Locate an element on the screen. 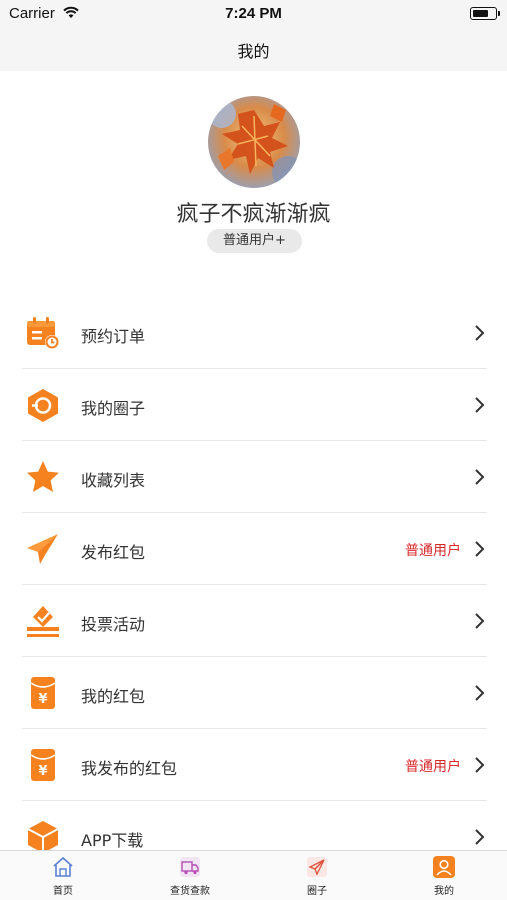 The width and height of the screenshot is (507, 900). username: 疯子不疯渐渐疯 is located at coordinates (253, 214).